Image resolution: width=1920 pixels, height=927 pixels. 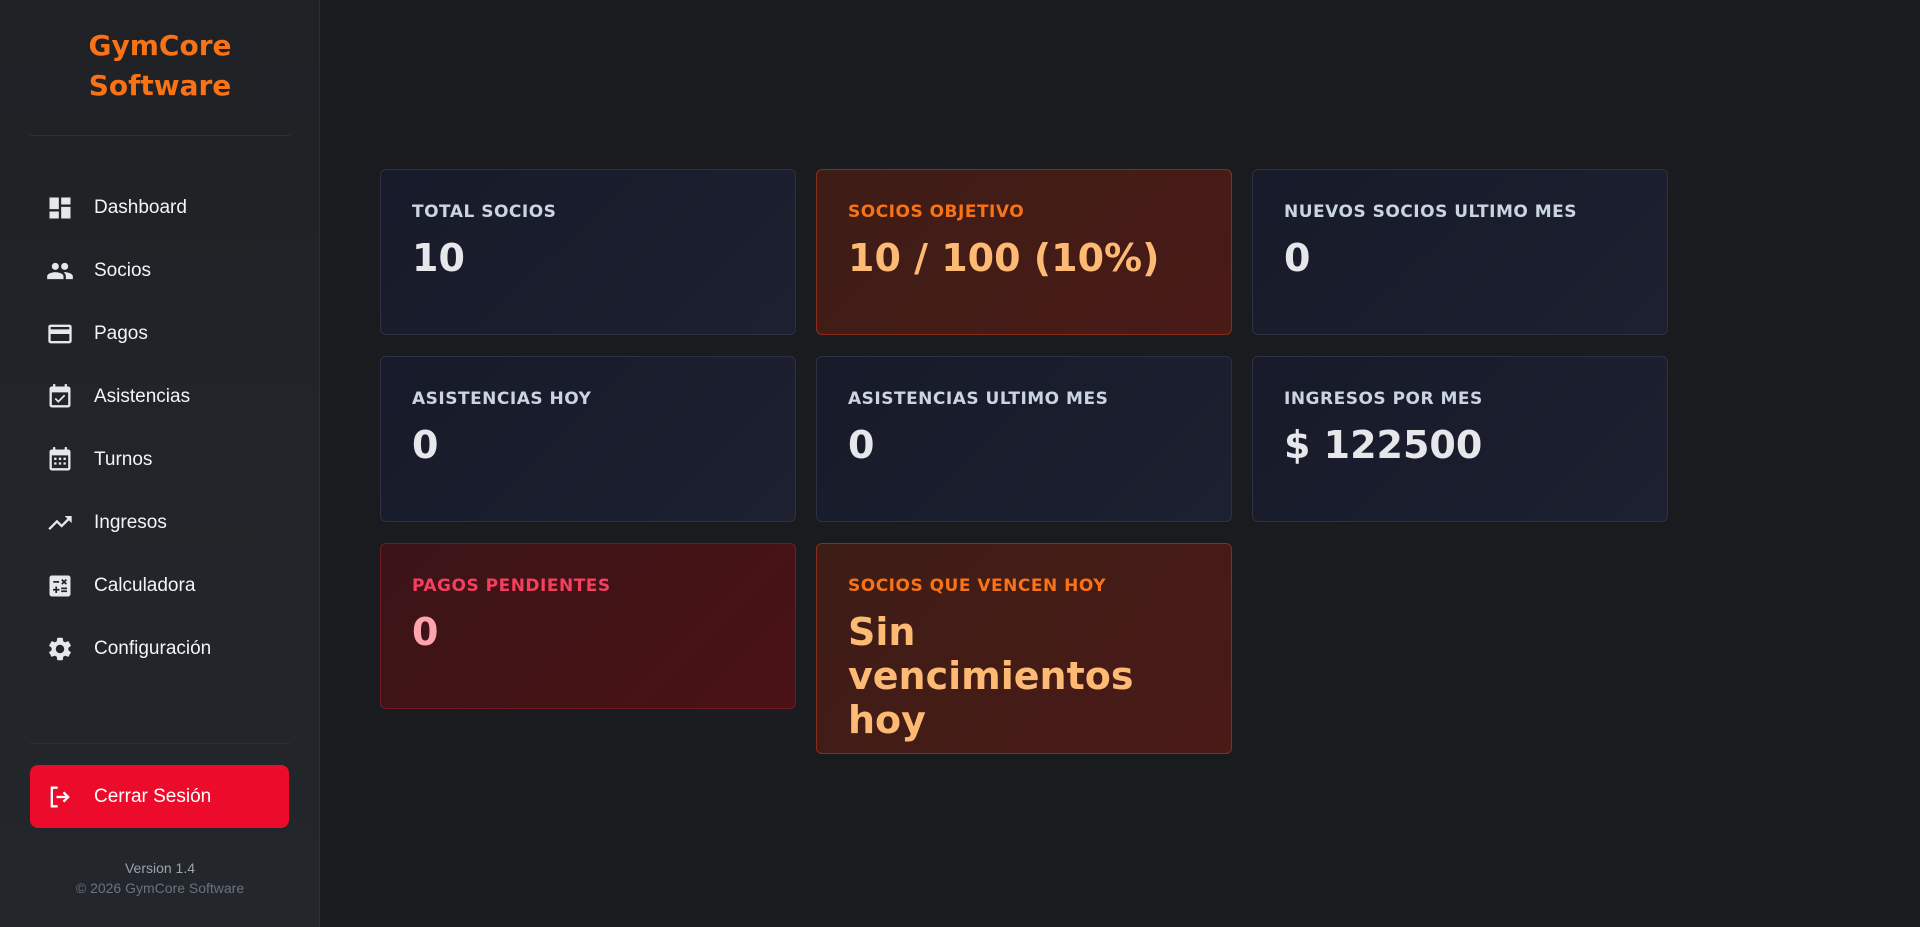 What do you see at coordinates (484, 212) in the screenshot?
I see `stat-label: TOTAL SOCIOS` at bounding box center [484, 212].